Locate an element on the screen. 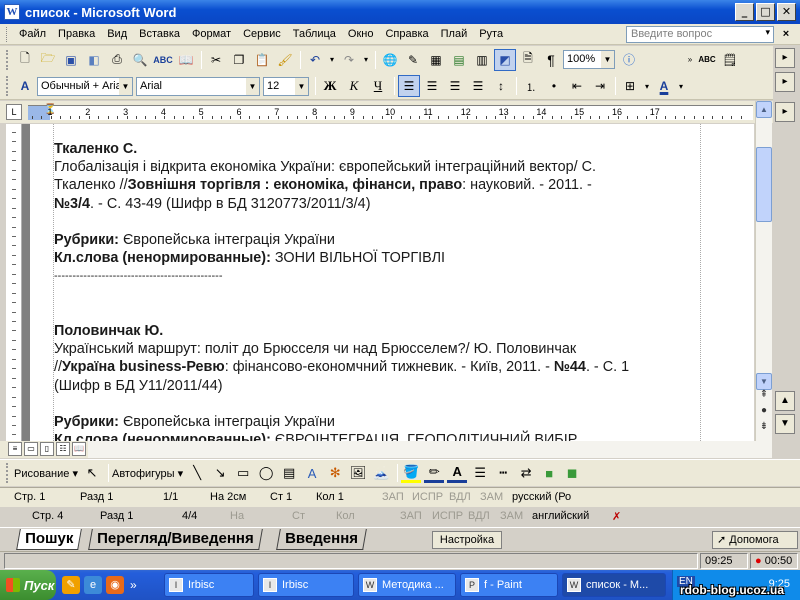  research-icon: 📖 is located at coordinates (186, 60).